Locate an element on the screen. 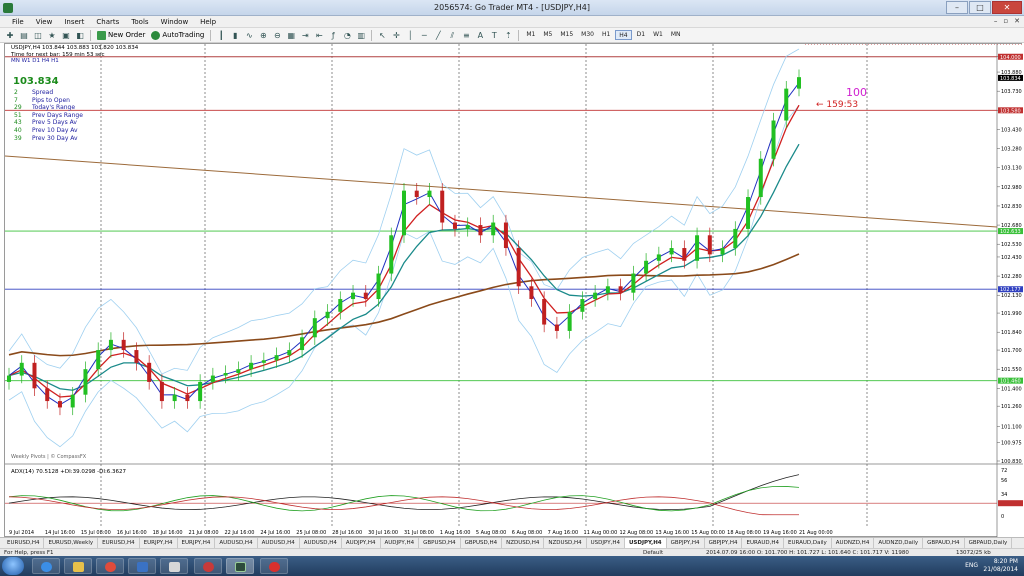 The height and width of the screenshot is (576, 1024). symbol-tab: GBPAUD,Daily is located at coordinates (989, 543).